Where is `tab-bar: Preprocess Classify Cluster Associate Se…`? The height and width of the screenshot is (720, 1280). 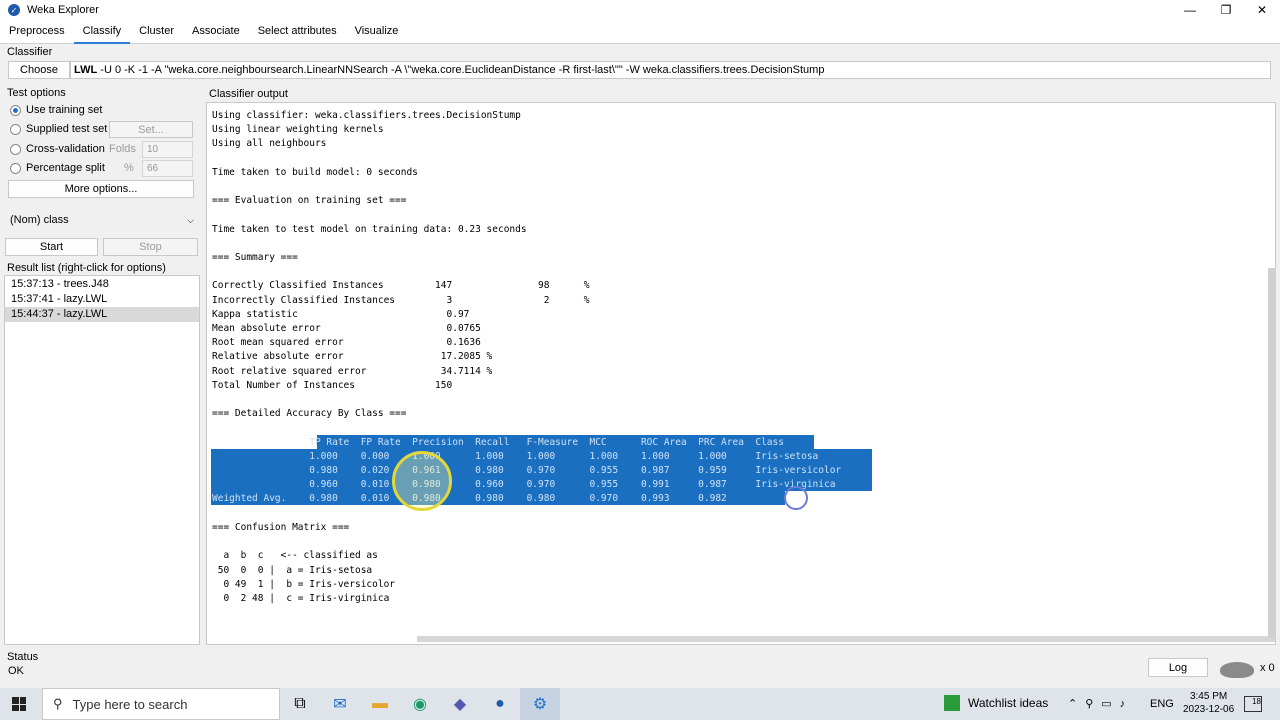
tab-bar: Preprocess Classify Cluster Associate Se… is located at coordinates (640, 32).